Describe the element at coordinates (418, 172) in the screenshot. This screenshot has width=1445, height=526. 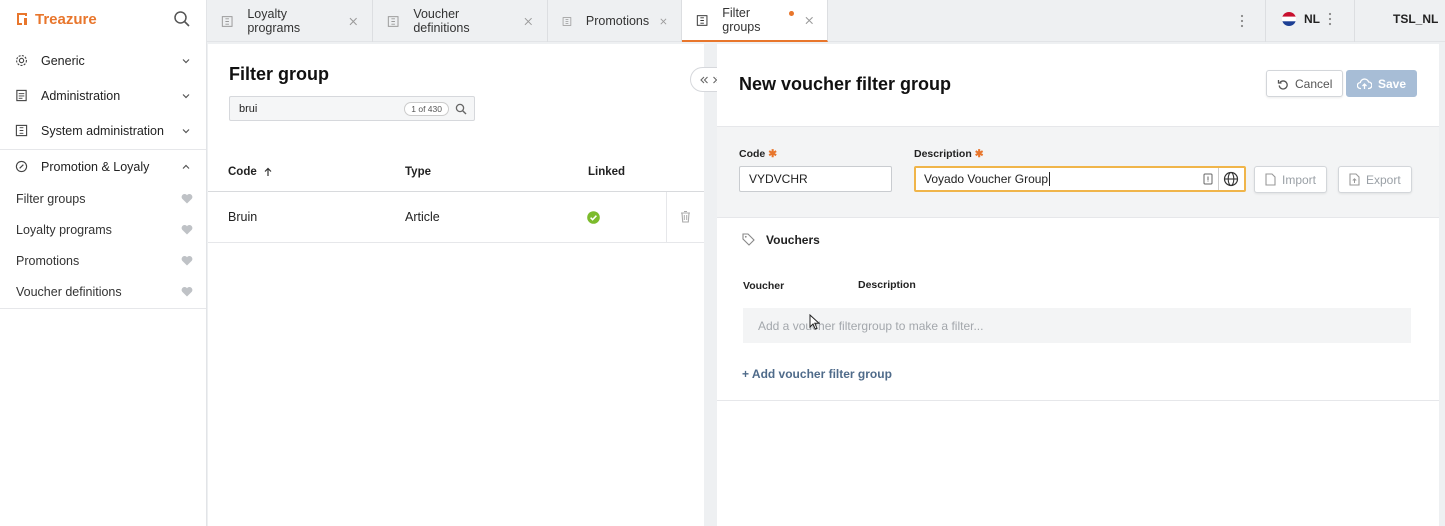
I see `column-header-type: Type` at that location.